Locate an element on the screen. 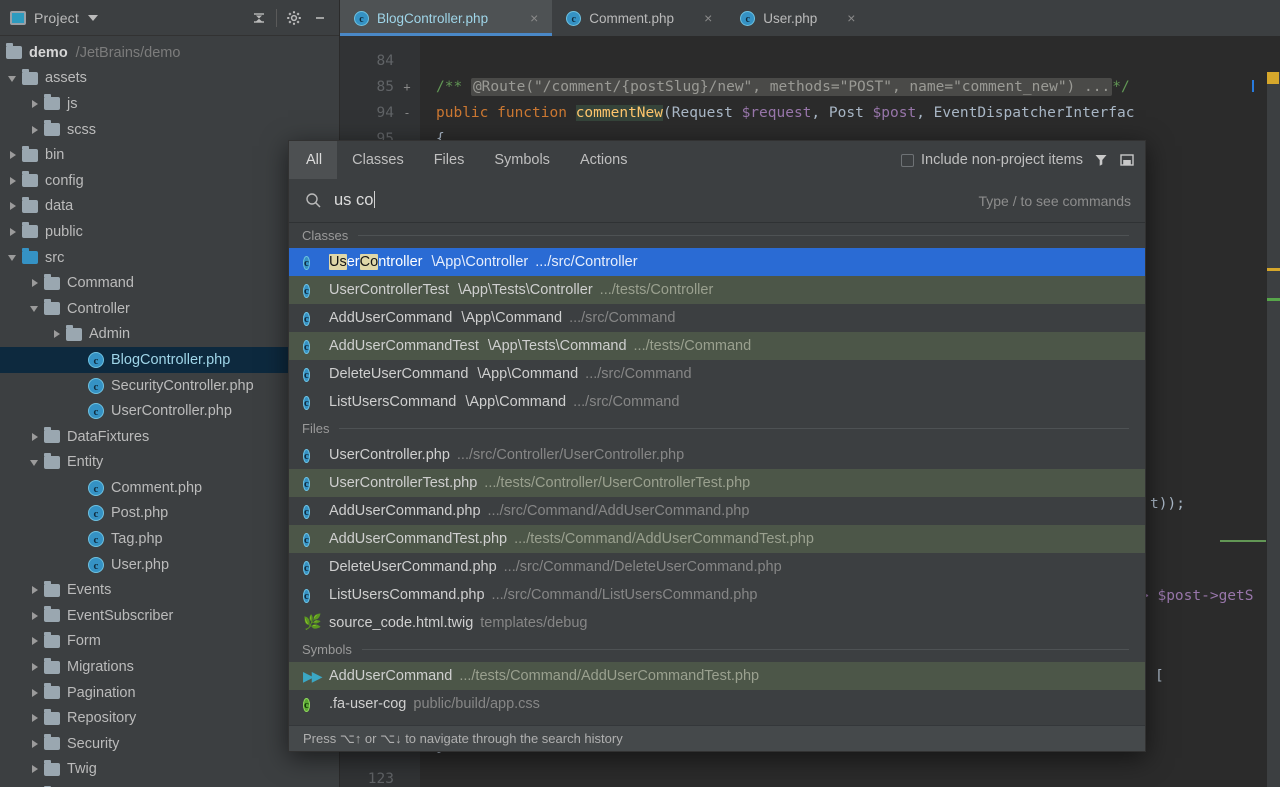  preview-panel-icon is located at coordinates (1127, 160).